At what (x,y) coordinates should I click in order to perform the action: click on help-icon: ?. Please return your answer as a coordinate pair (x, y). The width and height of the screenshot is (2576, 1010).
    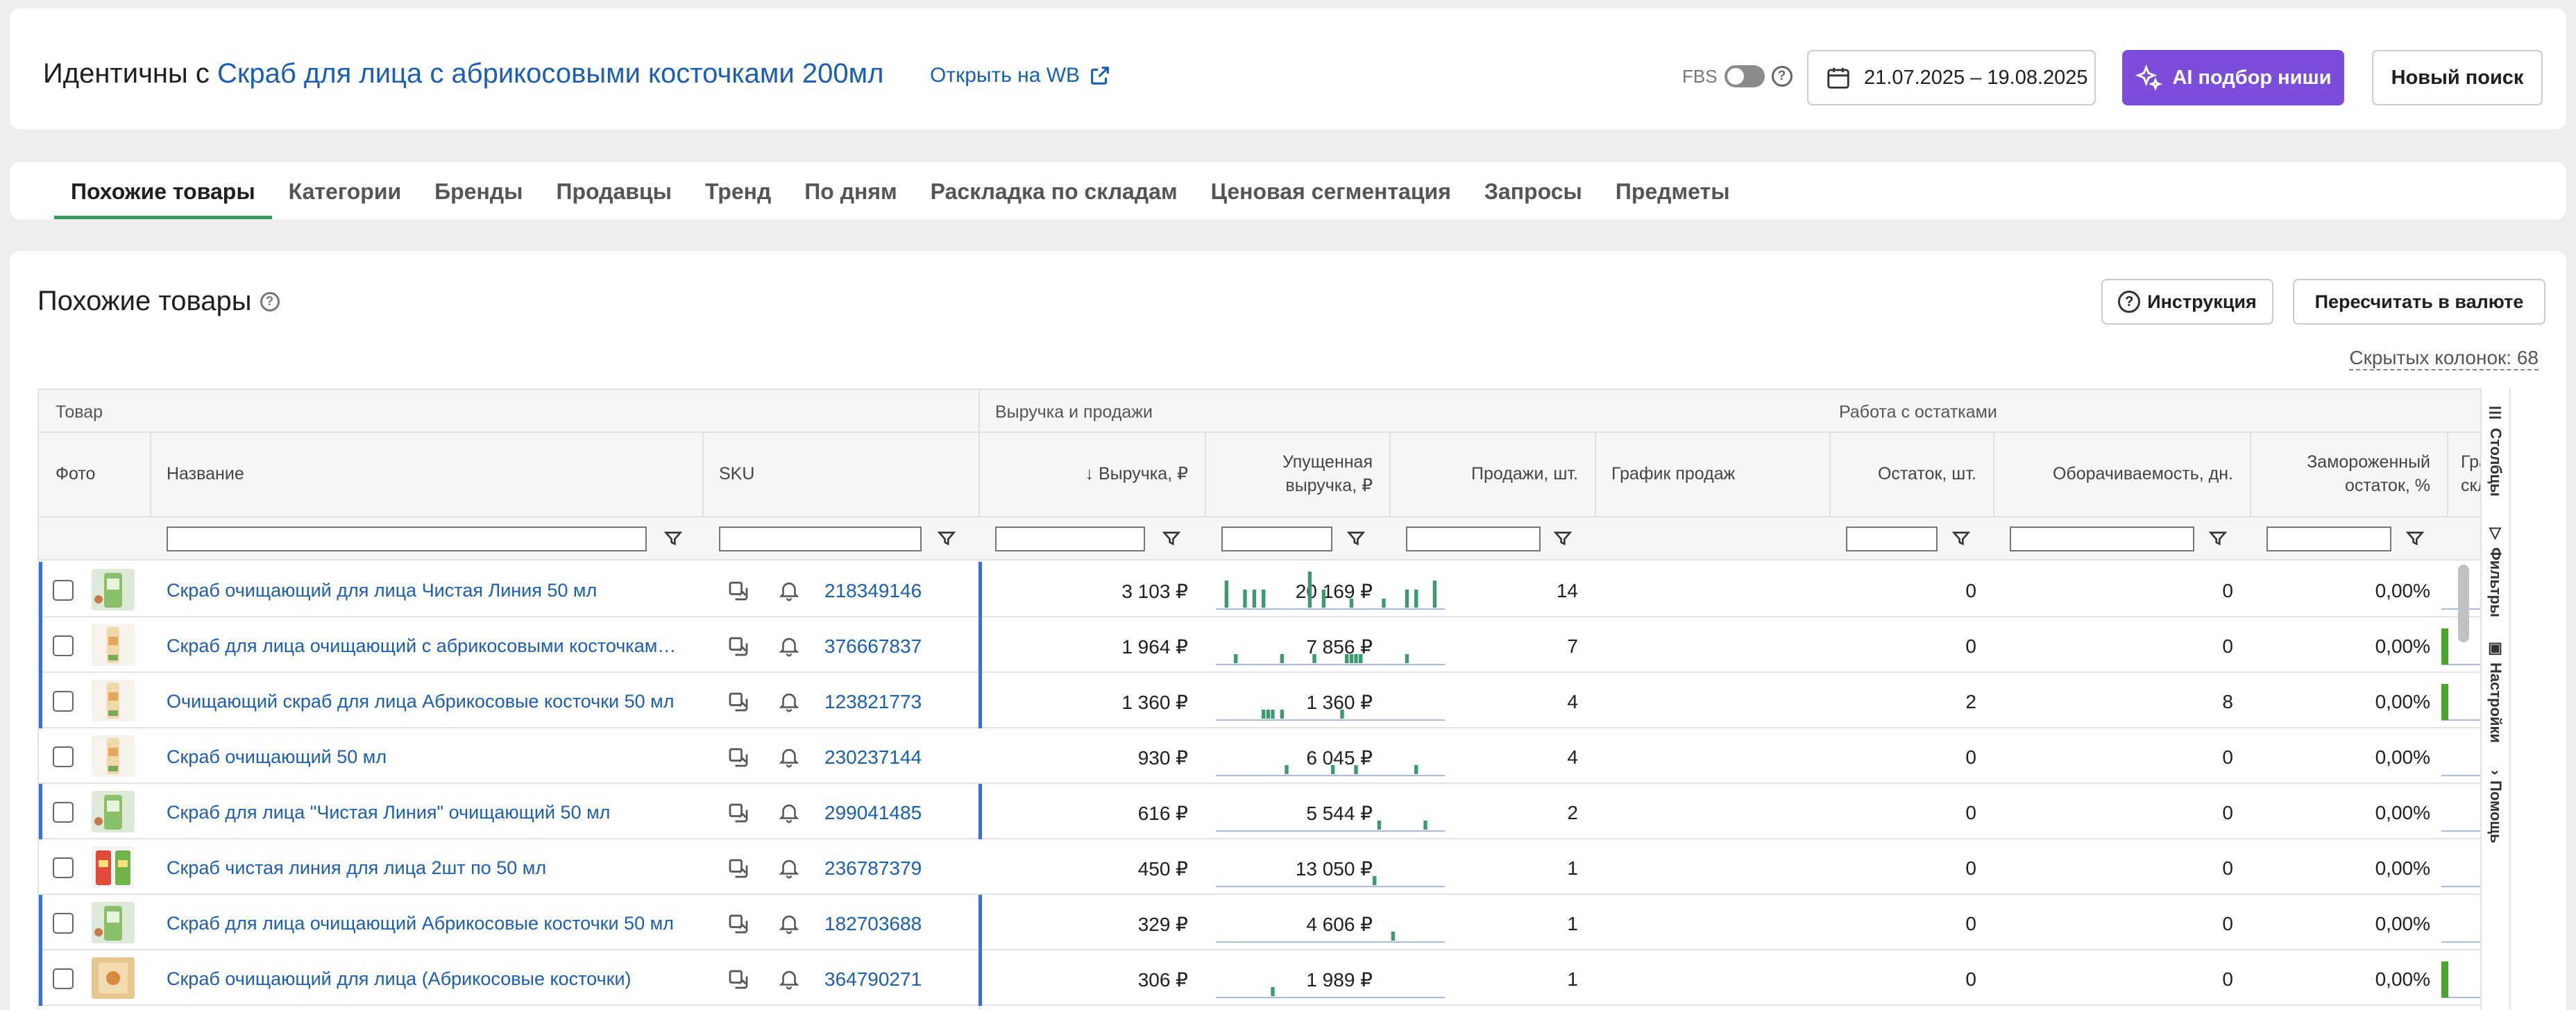
    Looking at the image, I should click on (1782, 76).